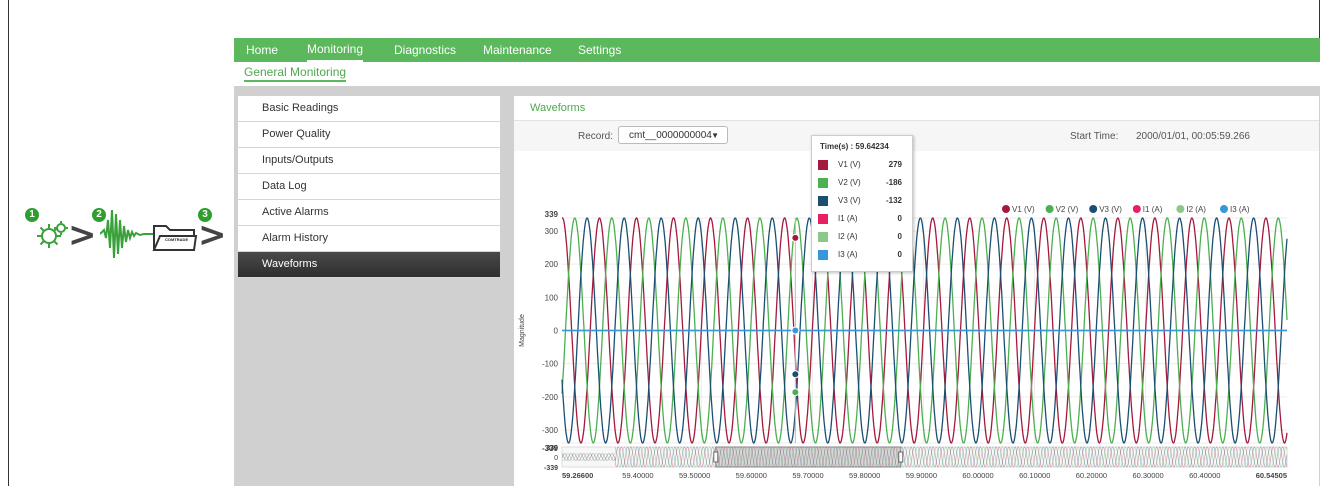 Image resolution: width=1329 pixels, height=486 pixels. I want to click on record-select-value: cmt__0000000004, so click(670, 135).